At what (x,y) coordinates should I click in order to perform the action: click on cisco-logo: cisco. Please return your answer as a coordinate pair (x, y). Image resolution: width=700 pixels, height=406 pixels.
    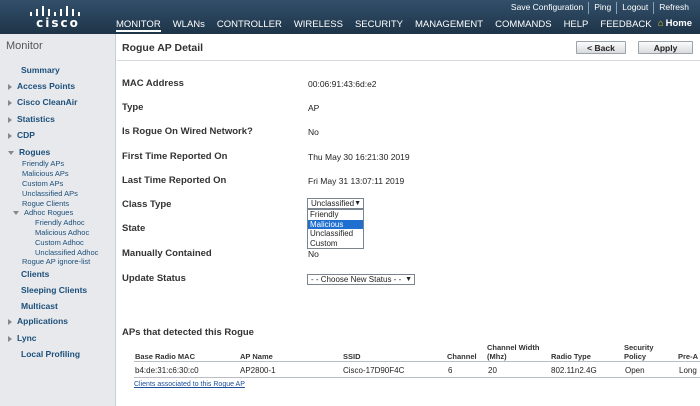
    Looking at the image, I should click on (58, 18).